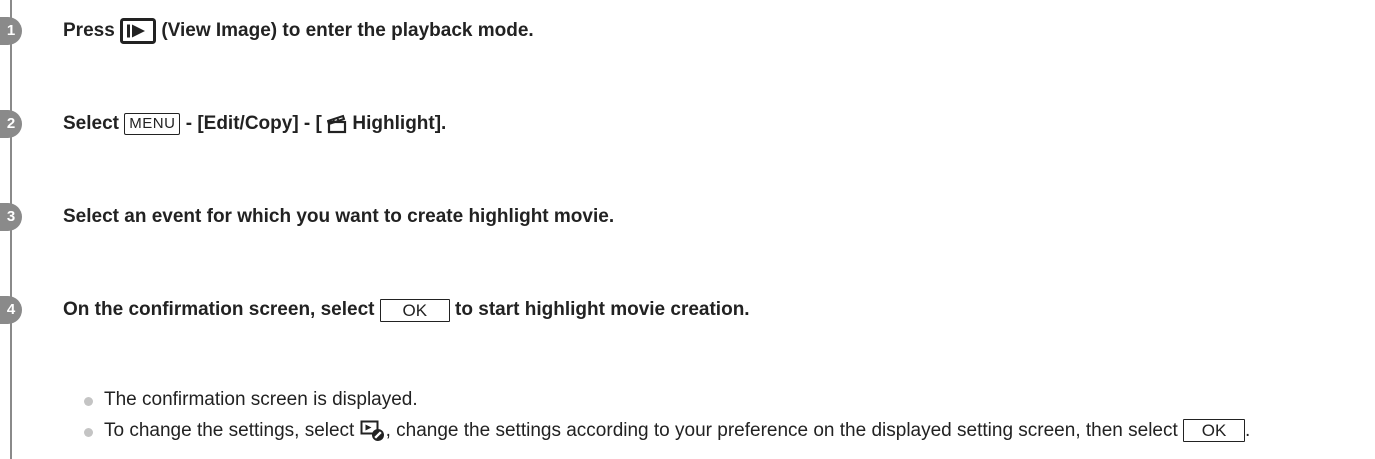 This screenshot has height=459, width=1375. Describe the element at coordinates (221, 309) in the screenshot. I see `step-4-prefix: On the confirmation screen, select` at that location.